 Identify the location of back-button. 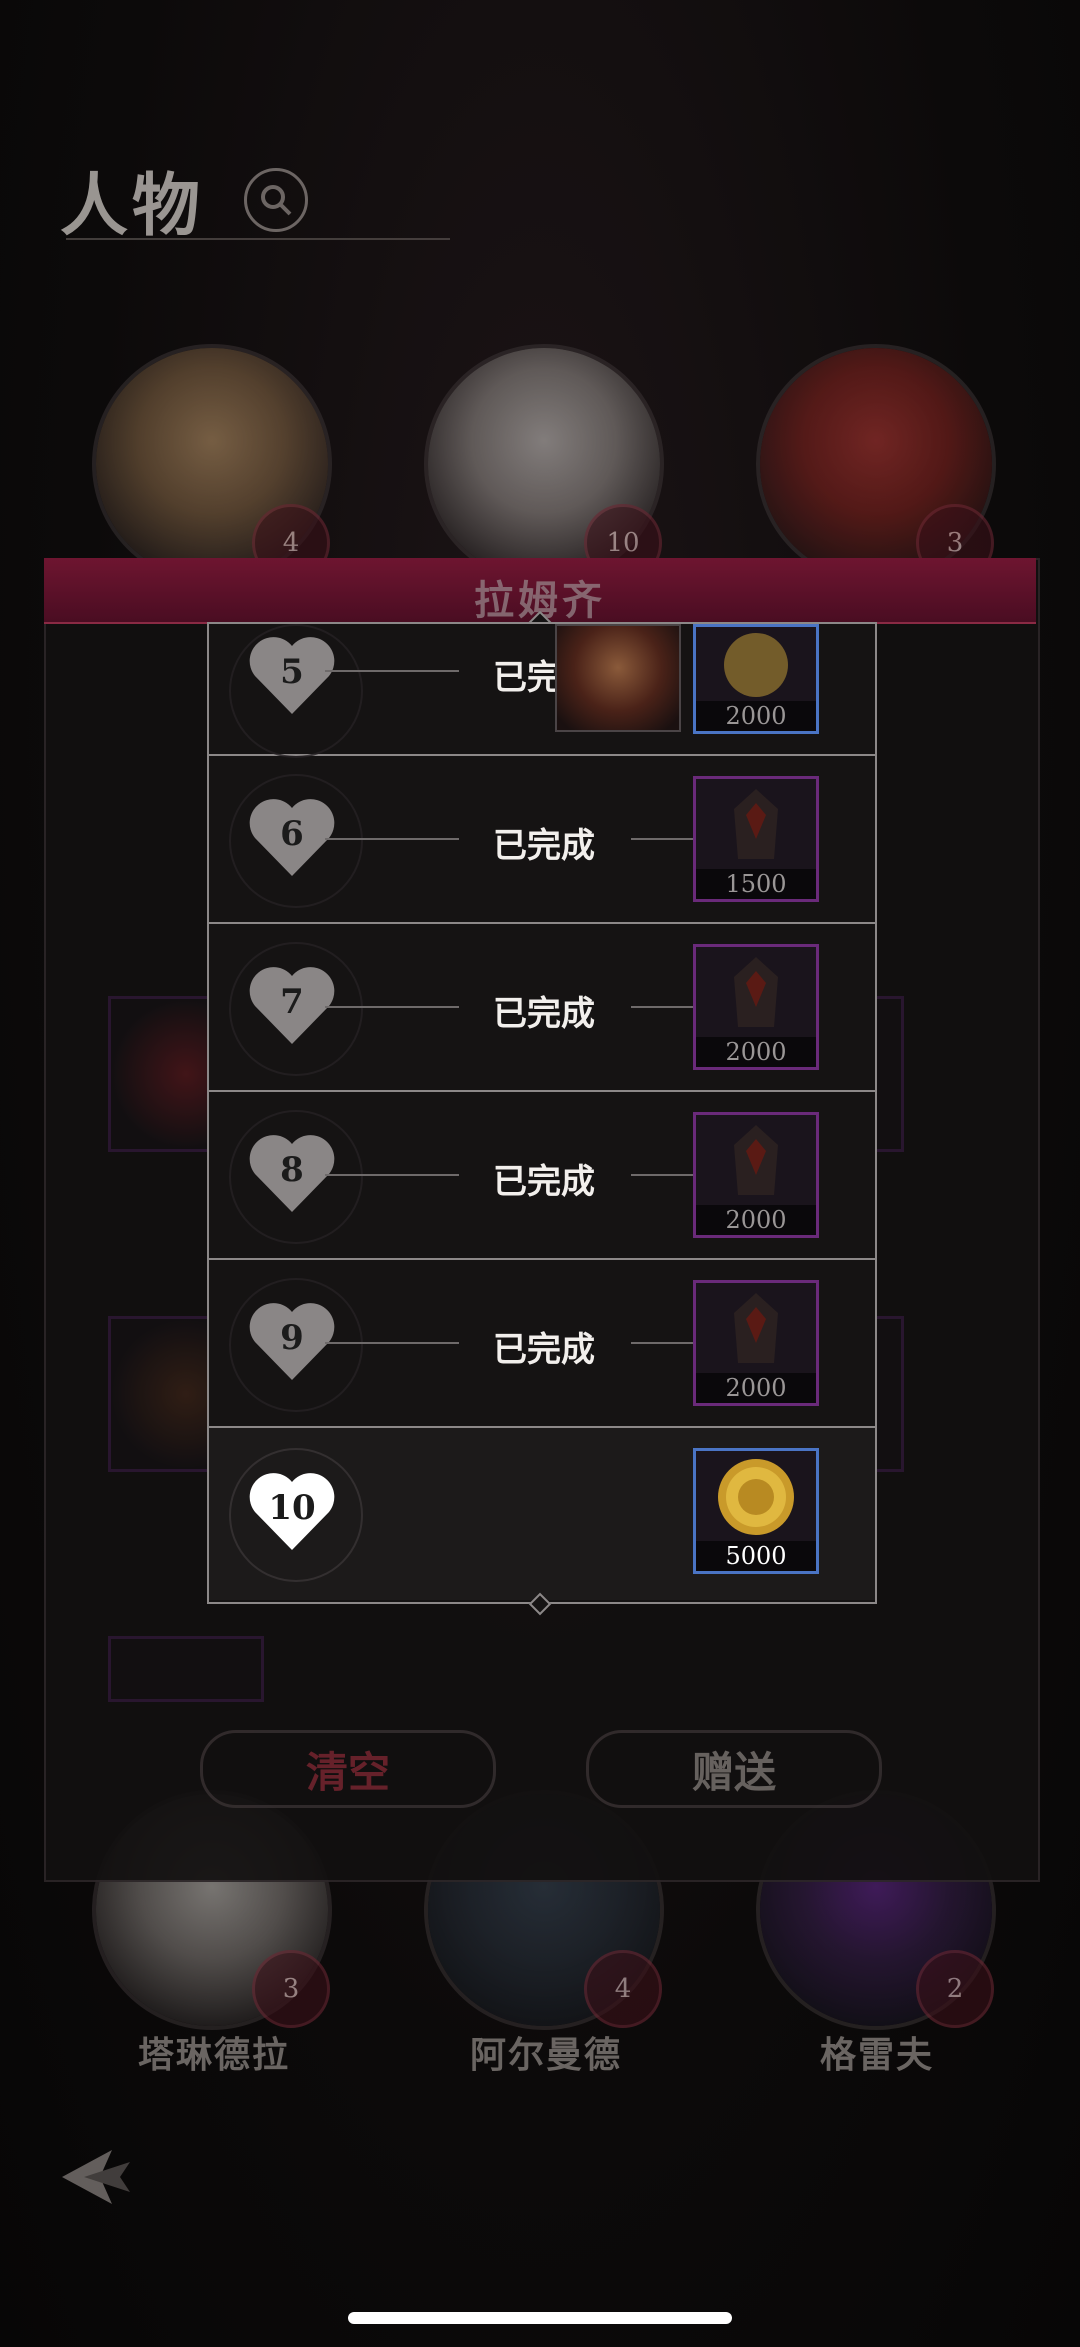
(96, 2177).